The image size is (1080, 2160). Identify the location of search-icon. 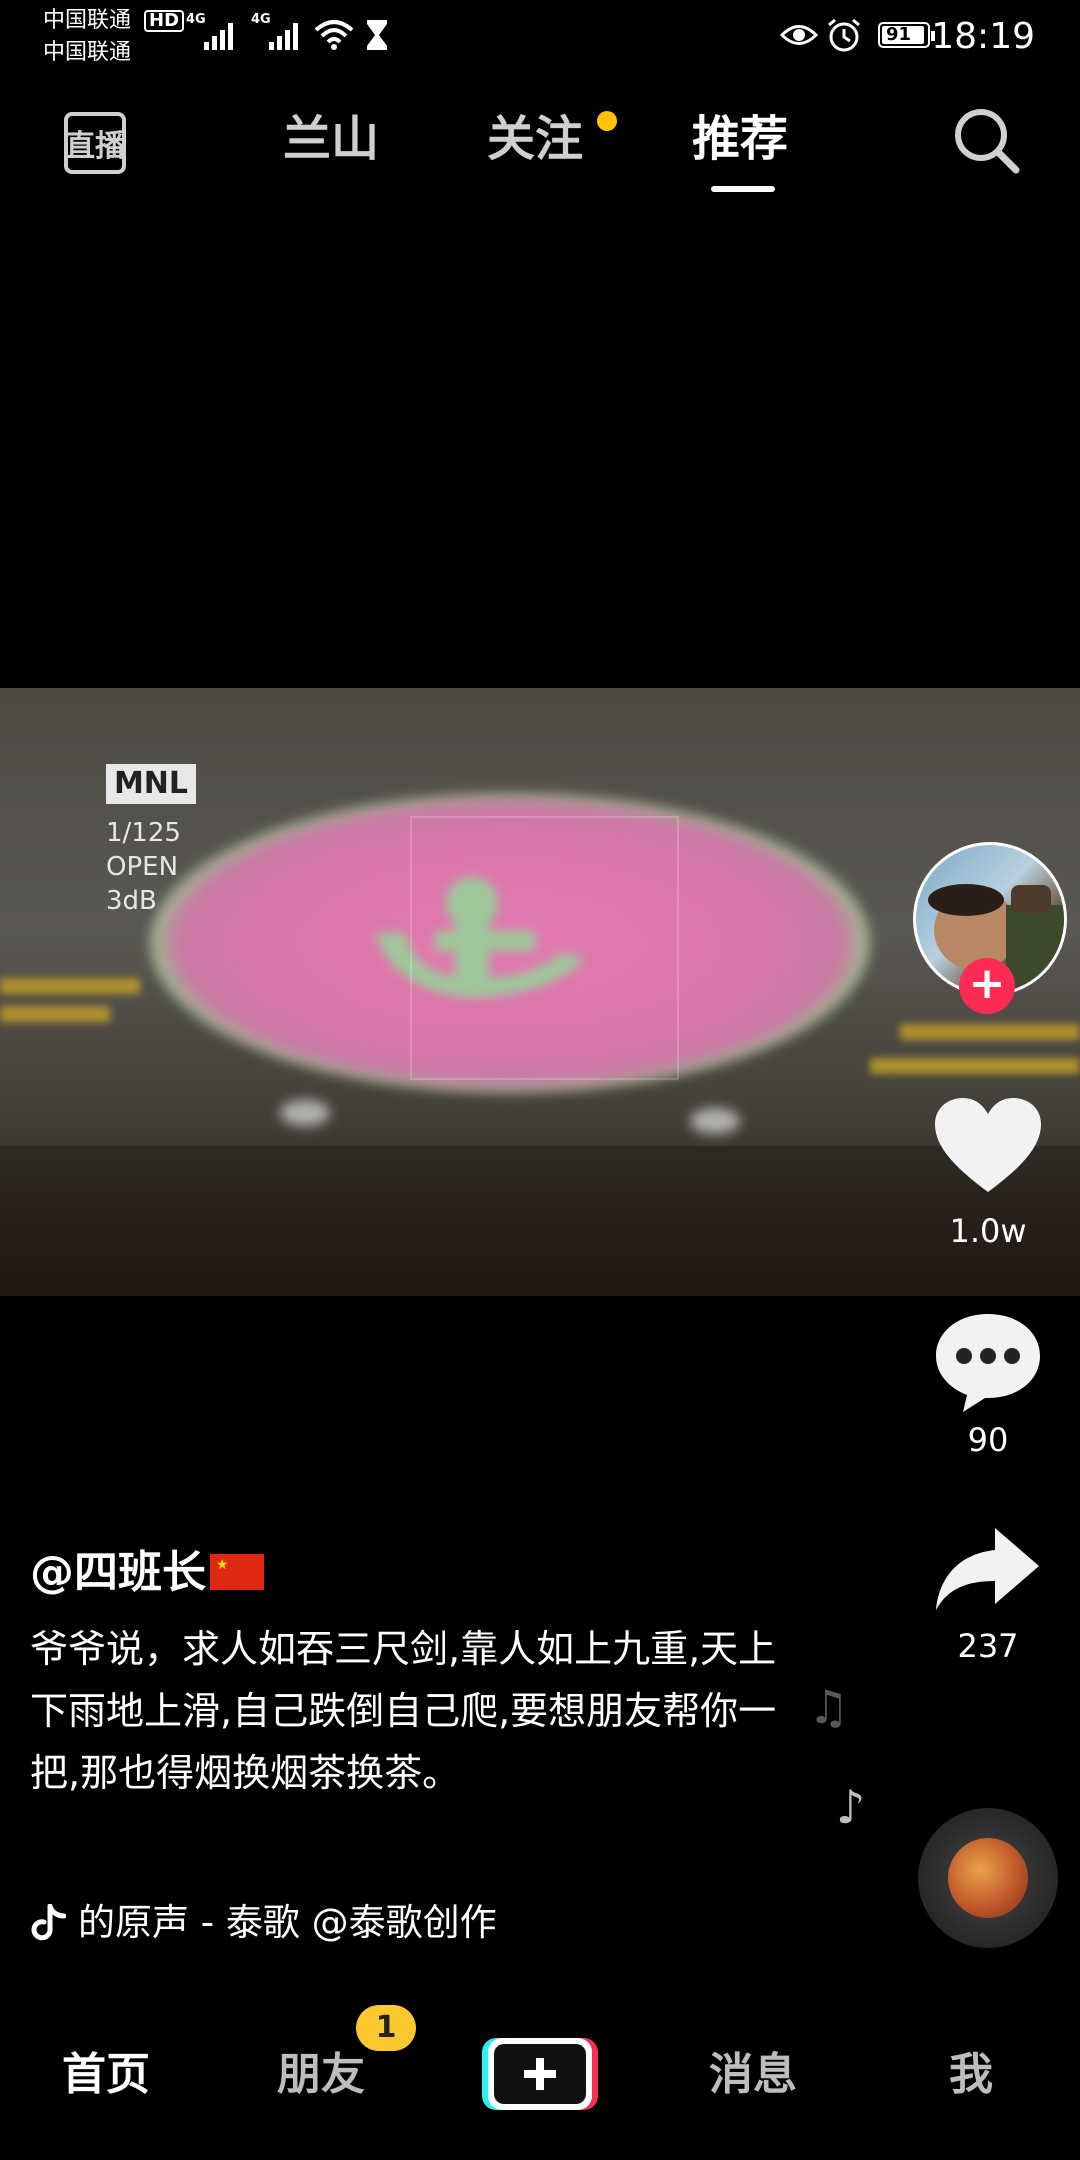
(986, 140).